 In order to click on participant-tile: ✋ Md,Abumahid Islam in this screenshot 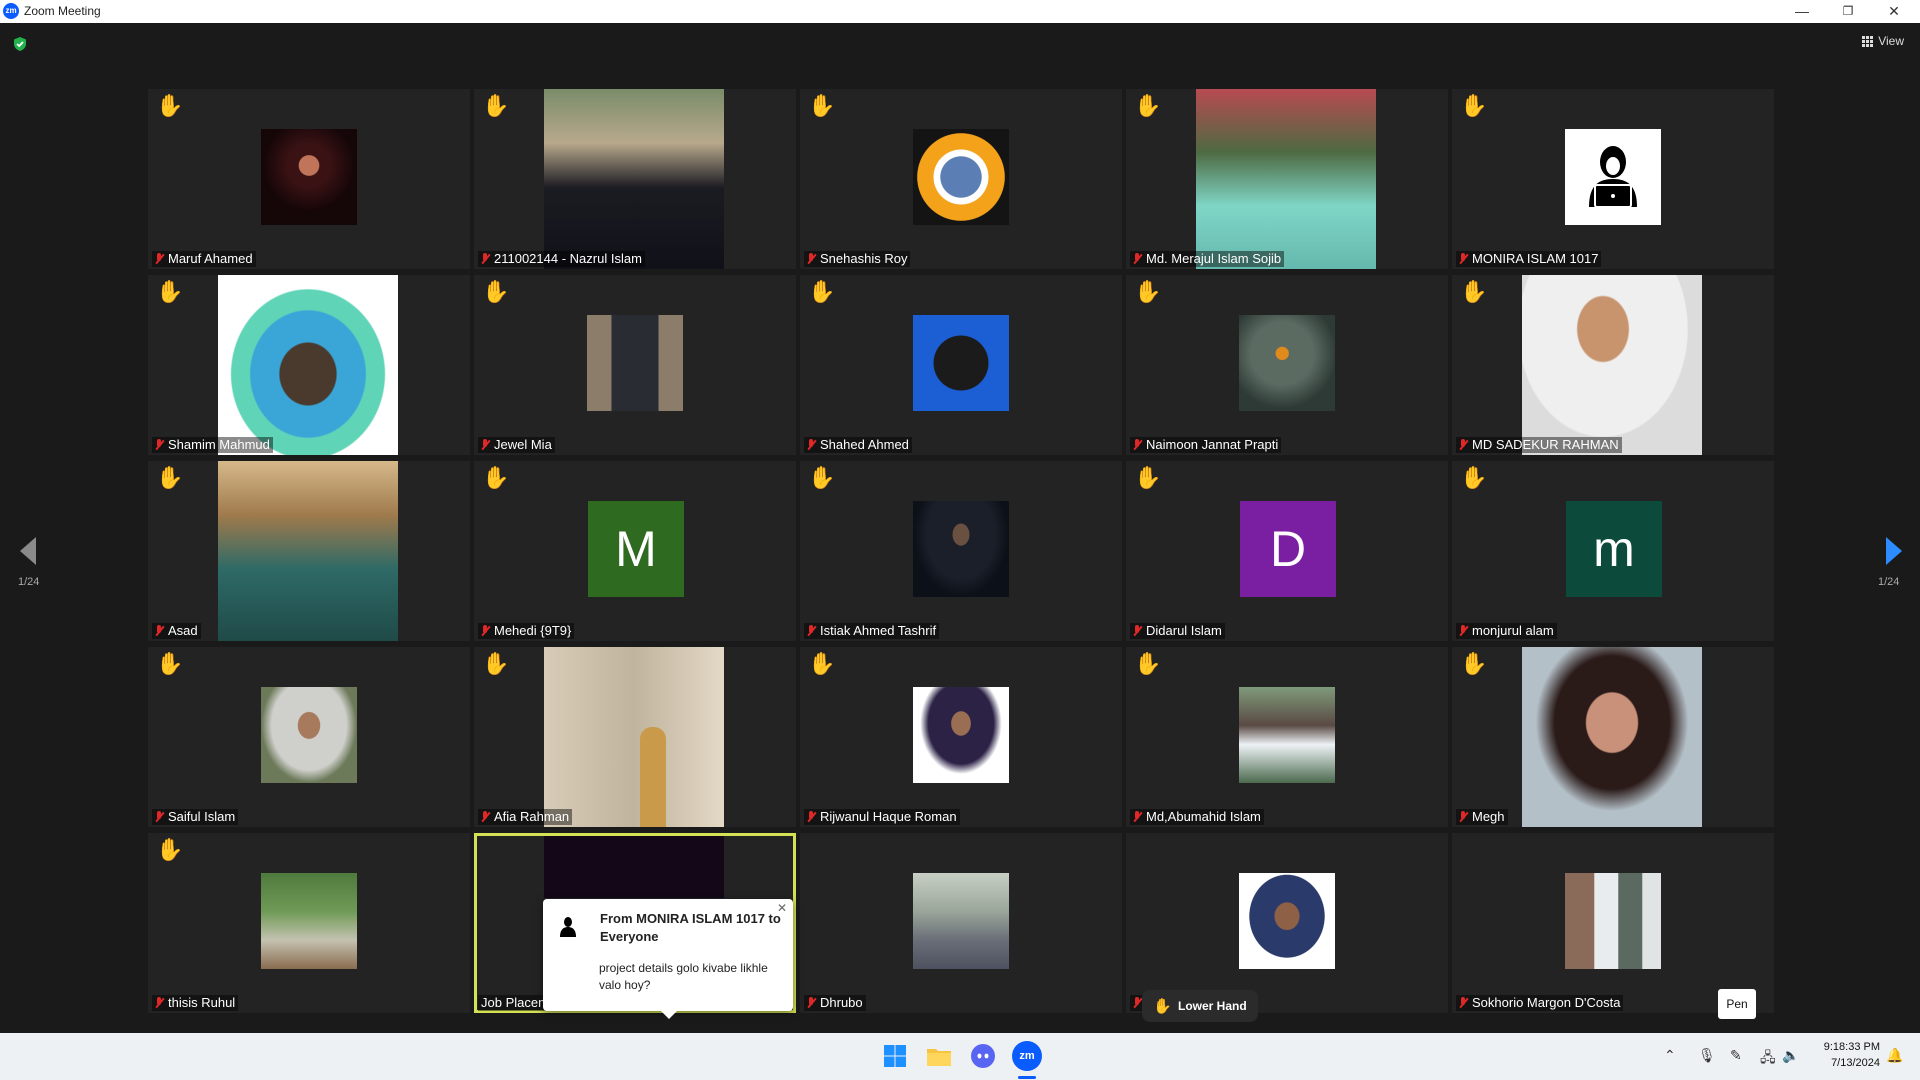, I will do `click(1287, 737)`.